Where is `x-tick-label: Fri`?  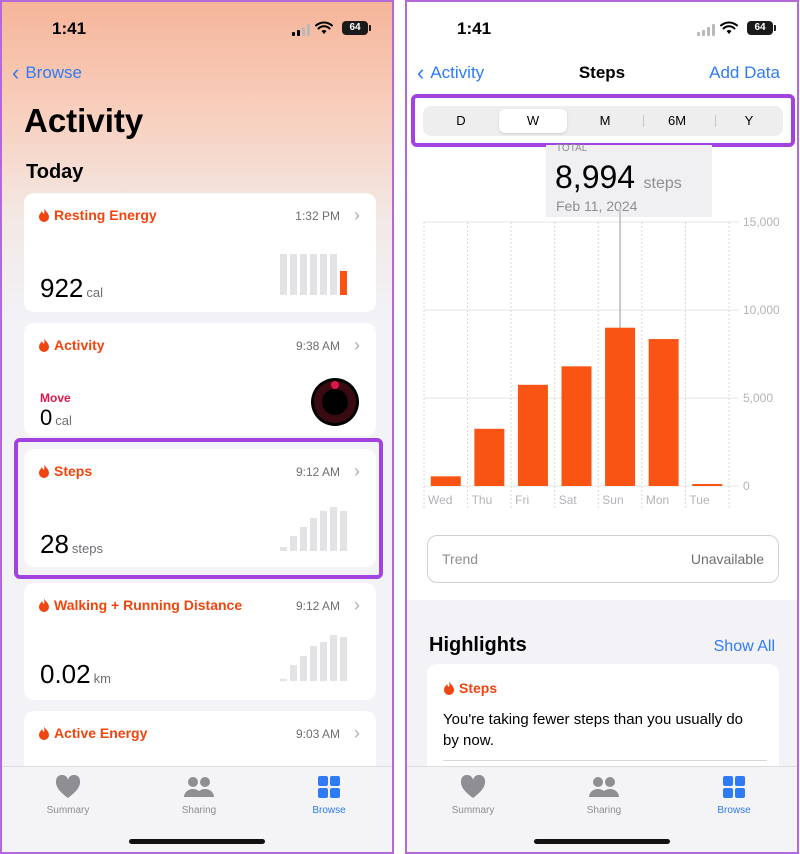
x-tick-label: Fri is located at coordinates (522, 500).